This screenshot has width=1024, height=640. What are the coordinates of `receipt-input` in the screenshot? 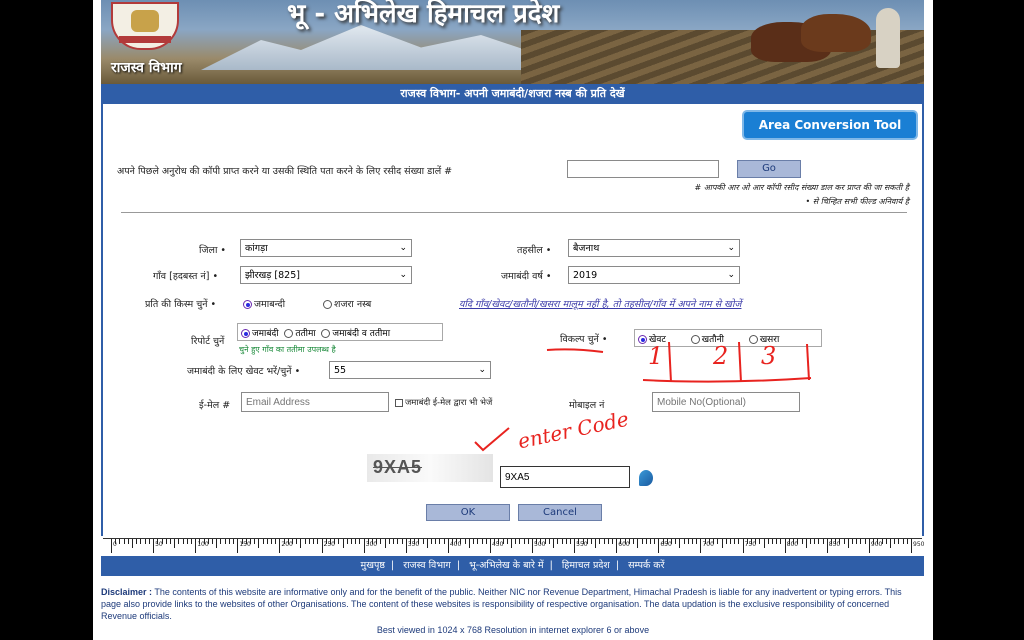 It's located at (643, 169).